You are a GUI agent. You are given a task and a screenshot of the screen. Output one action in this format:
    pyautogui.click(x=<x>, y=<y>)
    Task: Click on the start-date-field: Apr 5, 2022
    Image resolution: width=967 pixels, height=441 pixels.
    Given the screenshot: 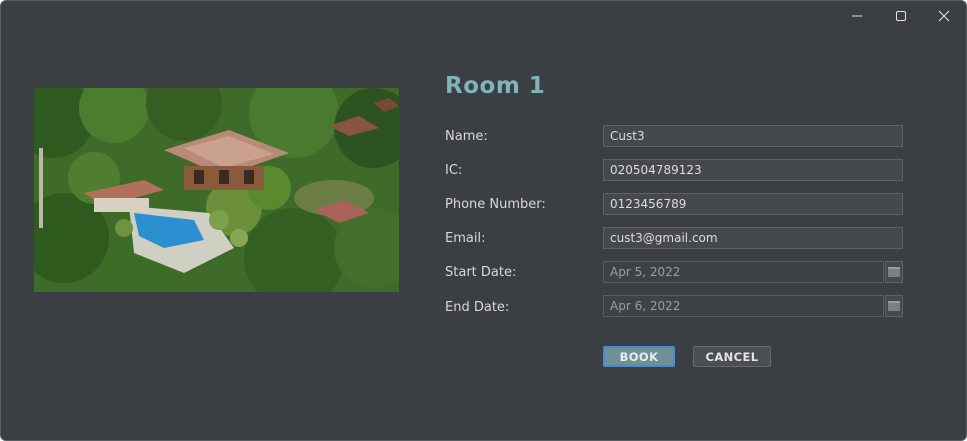 What is the action you would take?
    pyautogui.click(x=743, y=272)
    